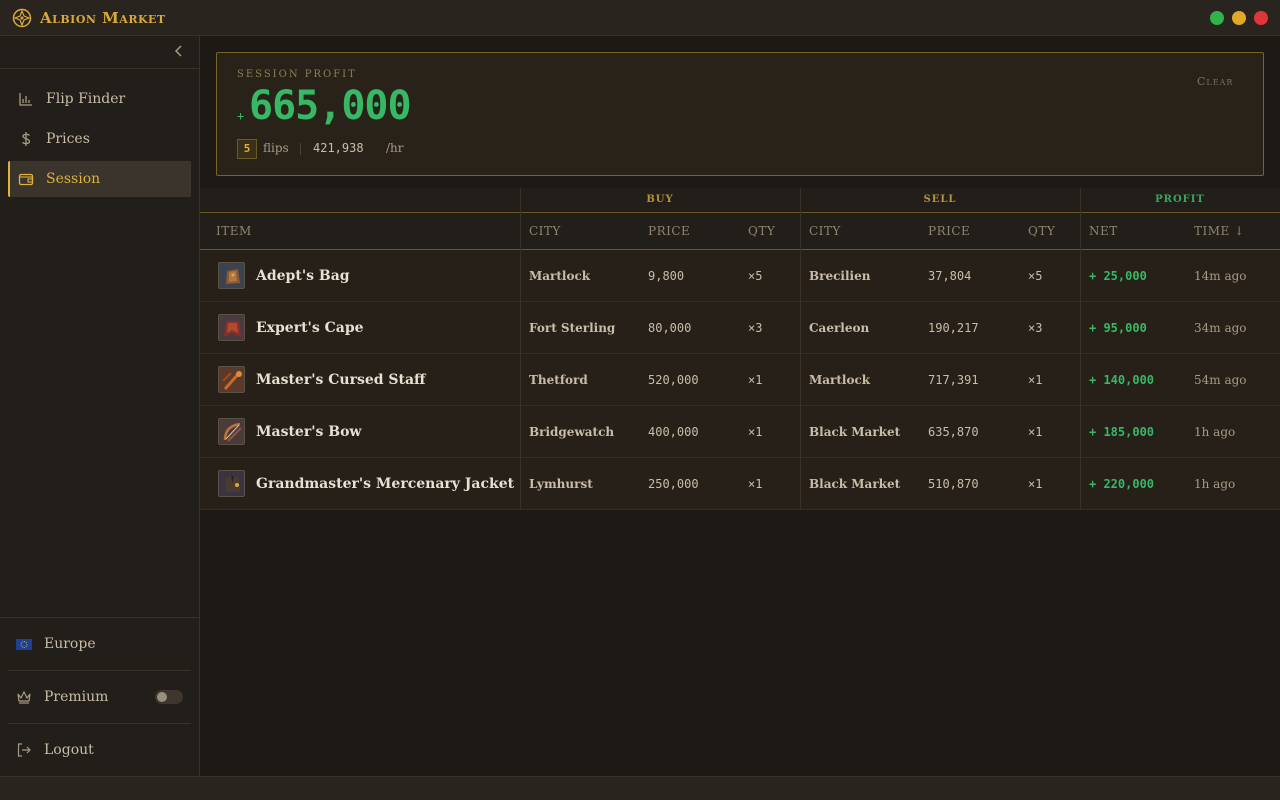 The width and height of the screenshot is (1280, 800). I want to click on stat-separator, so click(300, 149).